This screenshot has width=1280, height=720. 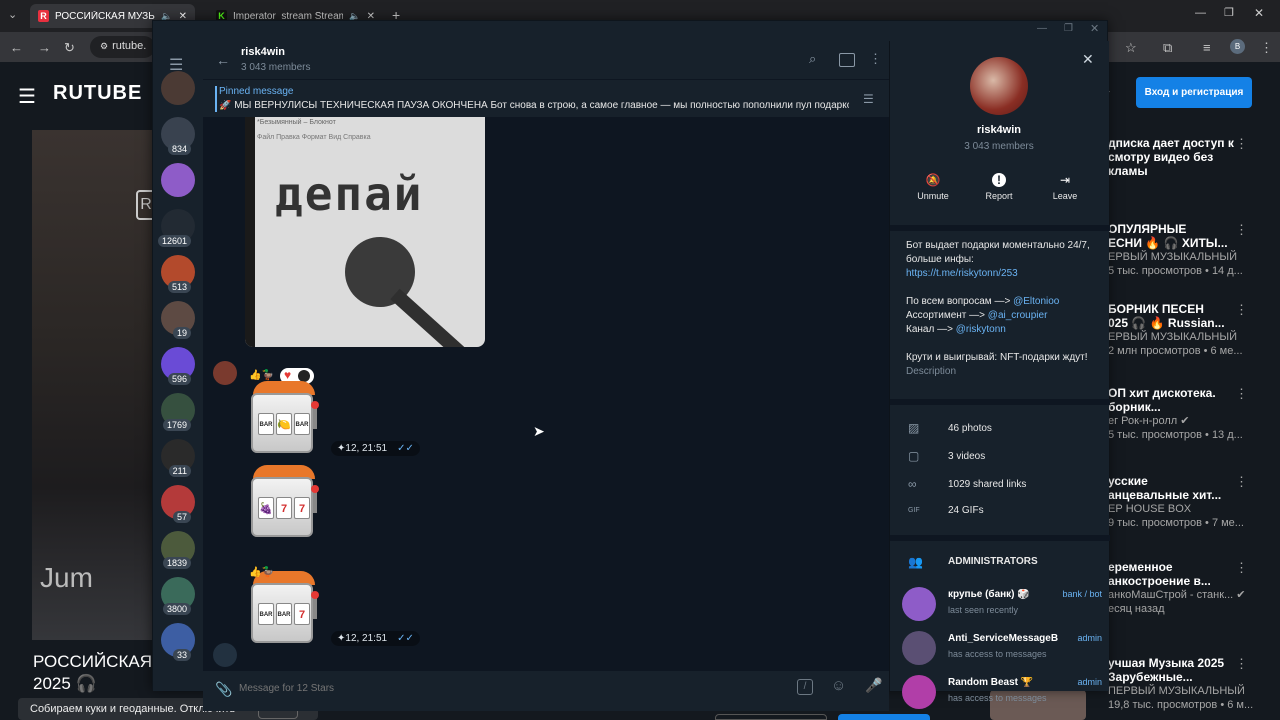 What do you see at coordinates (92, 661) in the screenshot?
I see `video-title-line1: РОССИЙСКАЯ` at bounding box center [92, 661].